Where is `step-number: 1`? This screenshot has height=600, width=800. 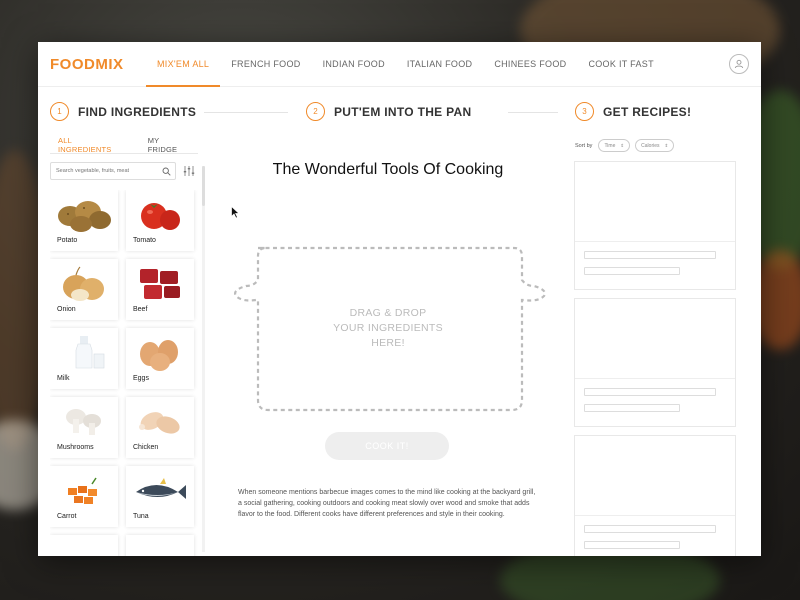 step-number: 1 is located at coordinates (59, 111).